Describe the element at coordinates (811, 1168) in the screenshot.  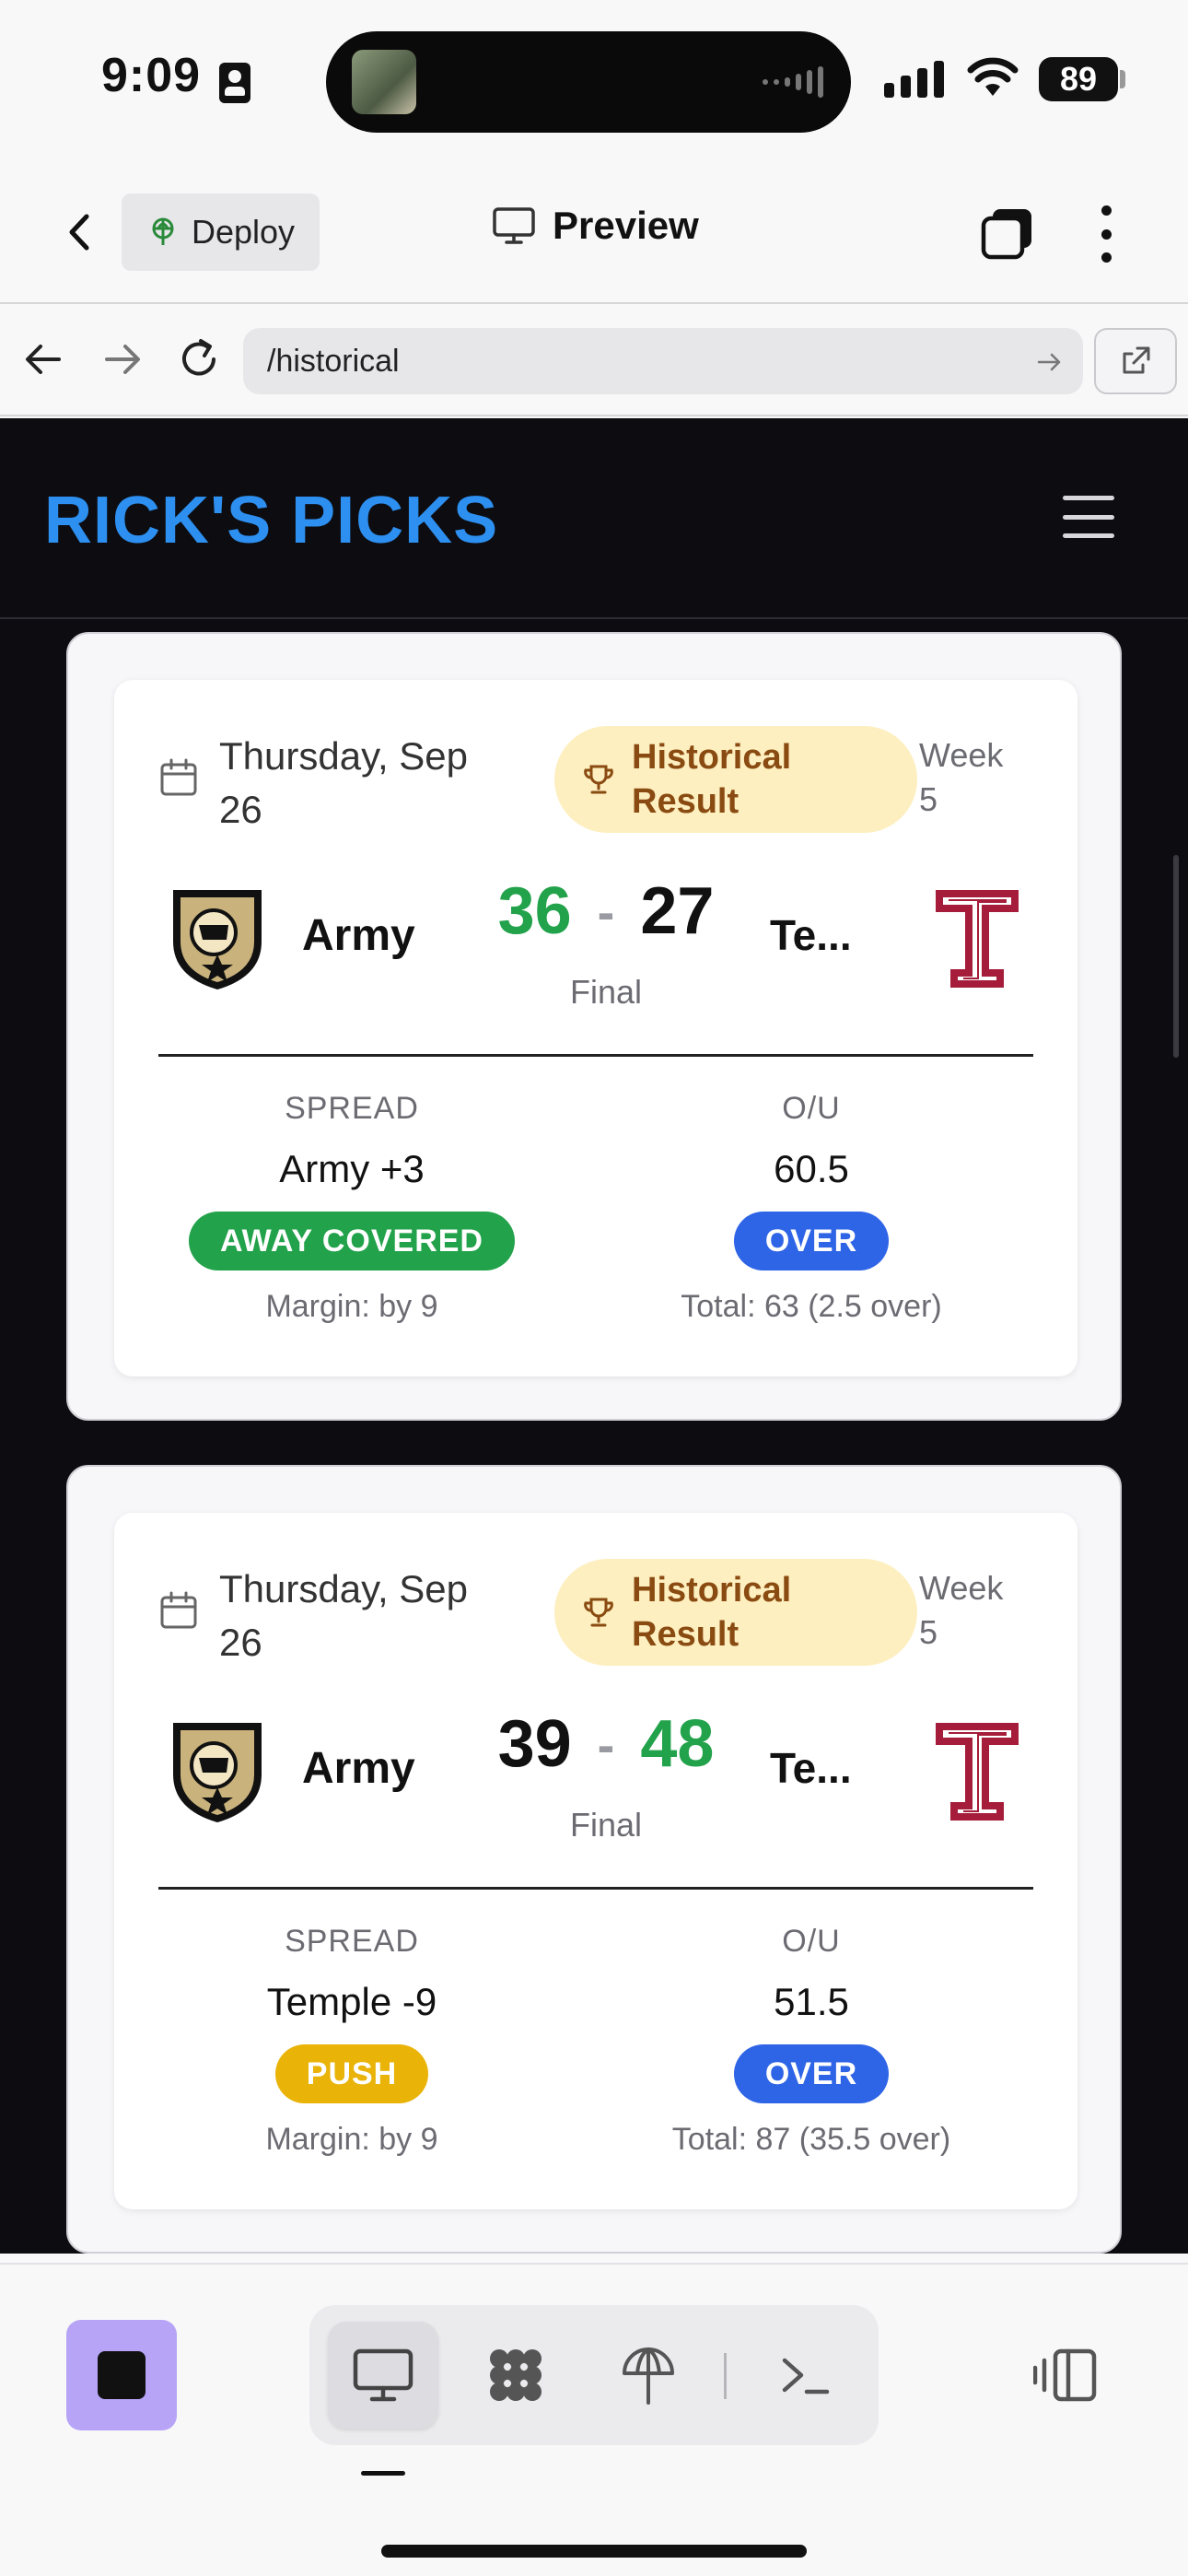
I see `ou-value: 60.5` at that location.